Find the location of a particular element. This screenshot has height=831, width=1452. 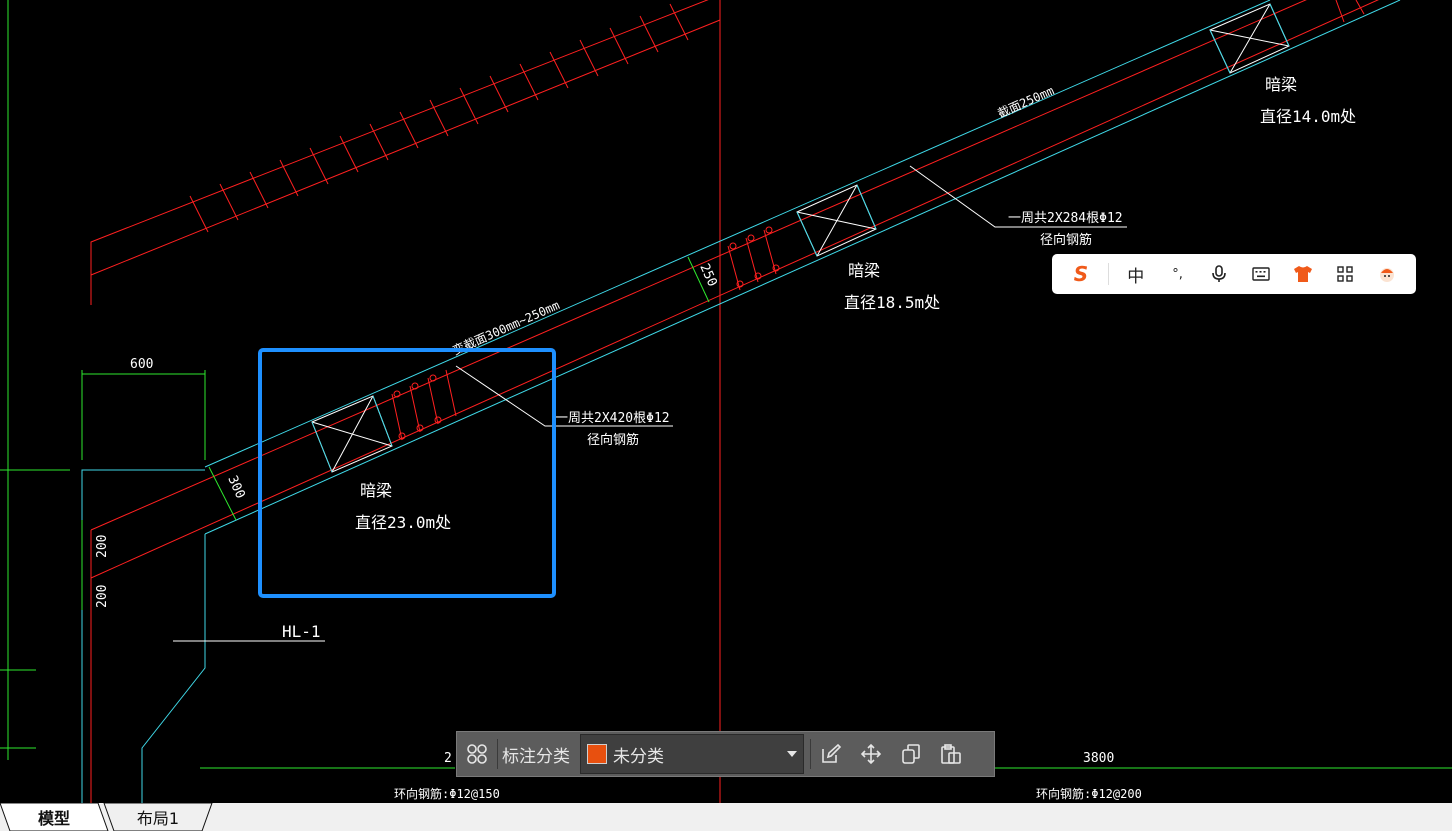

rebar-lower-label: 一周共2X420根Φ12 is located at coordinates (612, 418).